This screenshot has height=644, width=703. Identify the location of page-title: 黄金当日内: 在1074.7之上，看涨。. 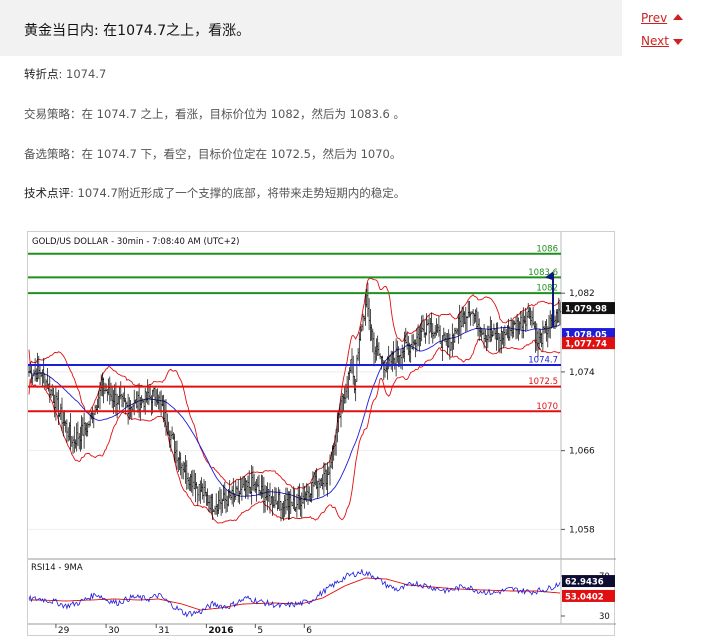
(137, 31).